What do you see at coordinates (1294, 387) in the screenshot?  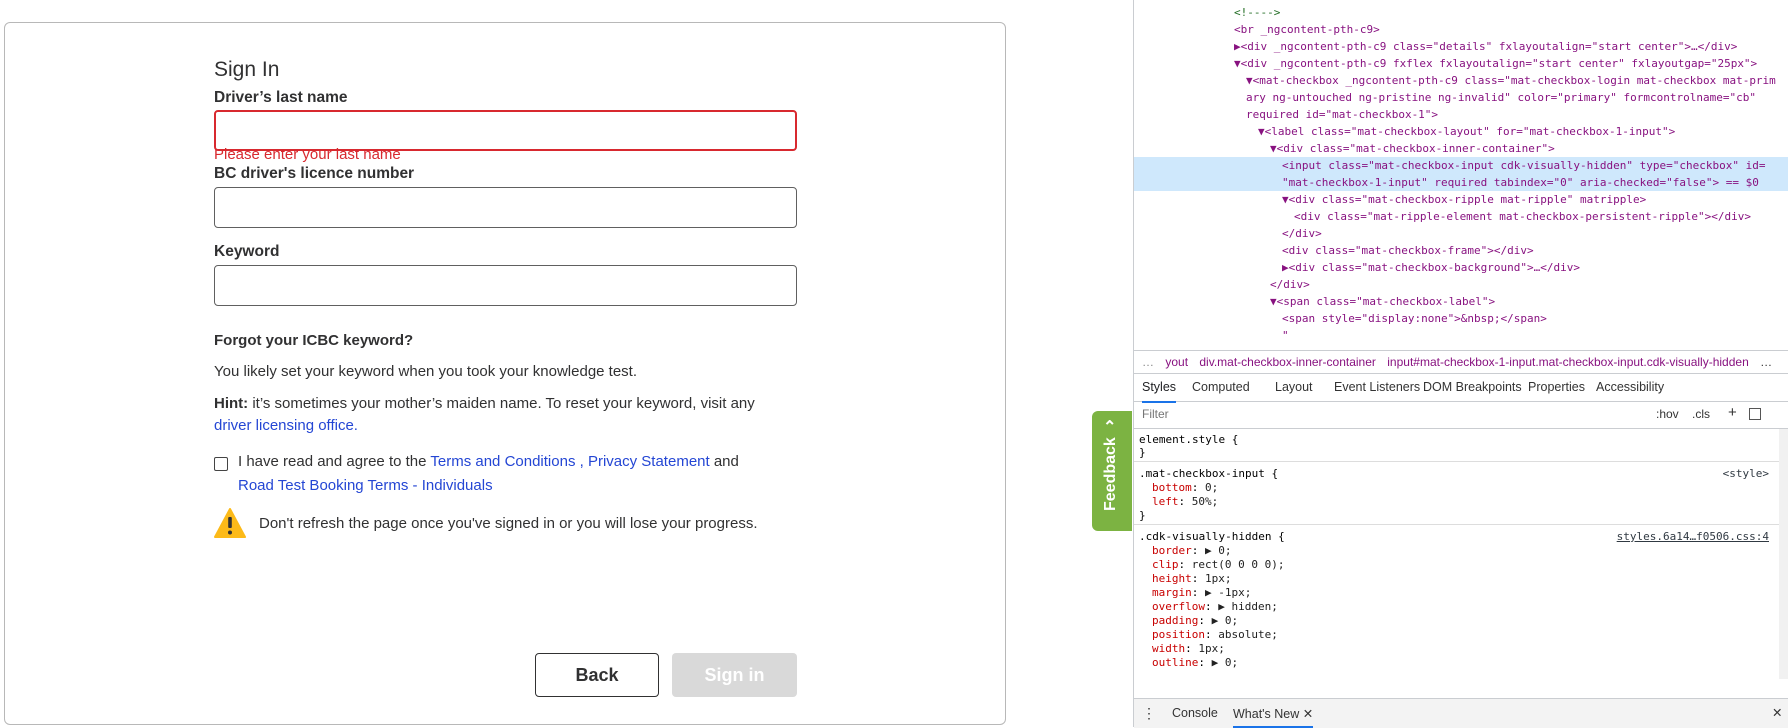 I see `tab-layout: Layout` at bounding box center [1294, 387].